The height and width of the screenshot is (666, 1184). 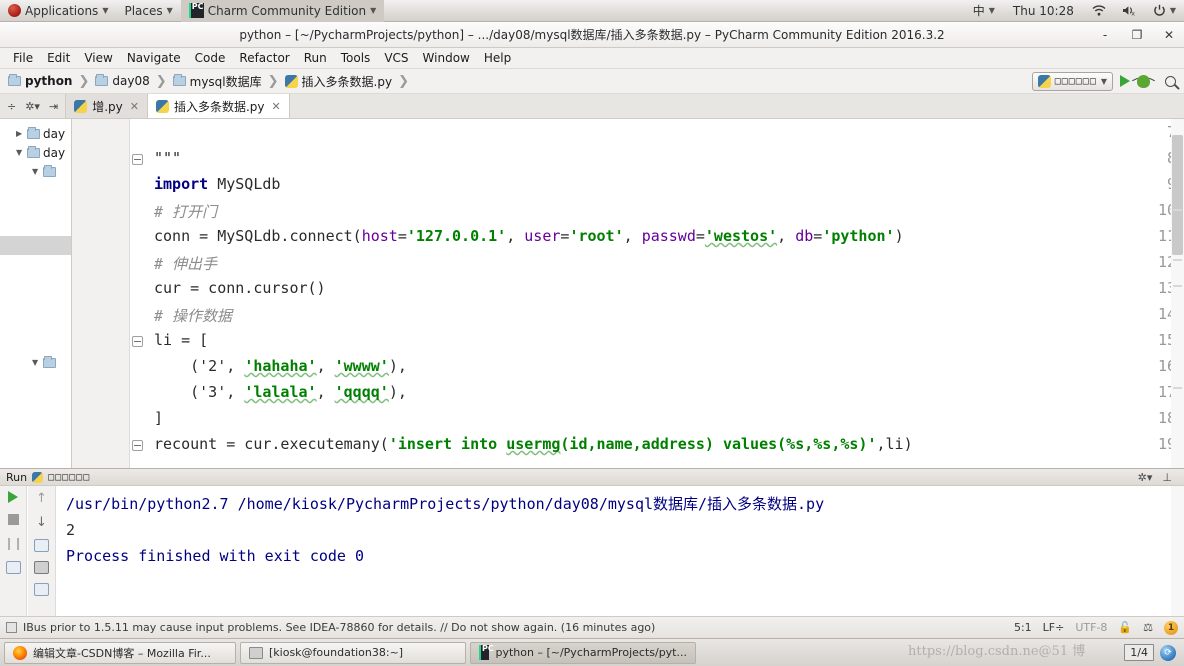 I want to click on unlocked-icon: 🔓, so click(x=1125, y=627).